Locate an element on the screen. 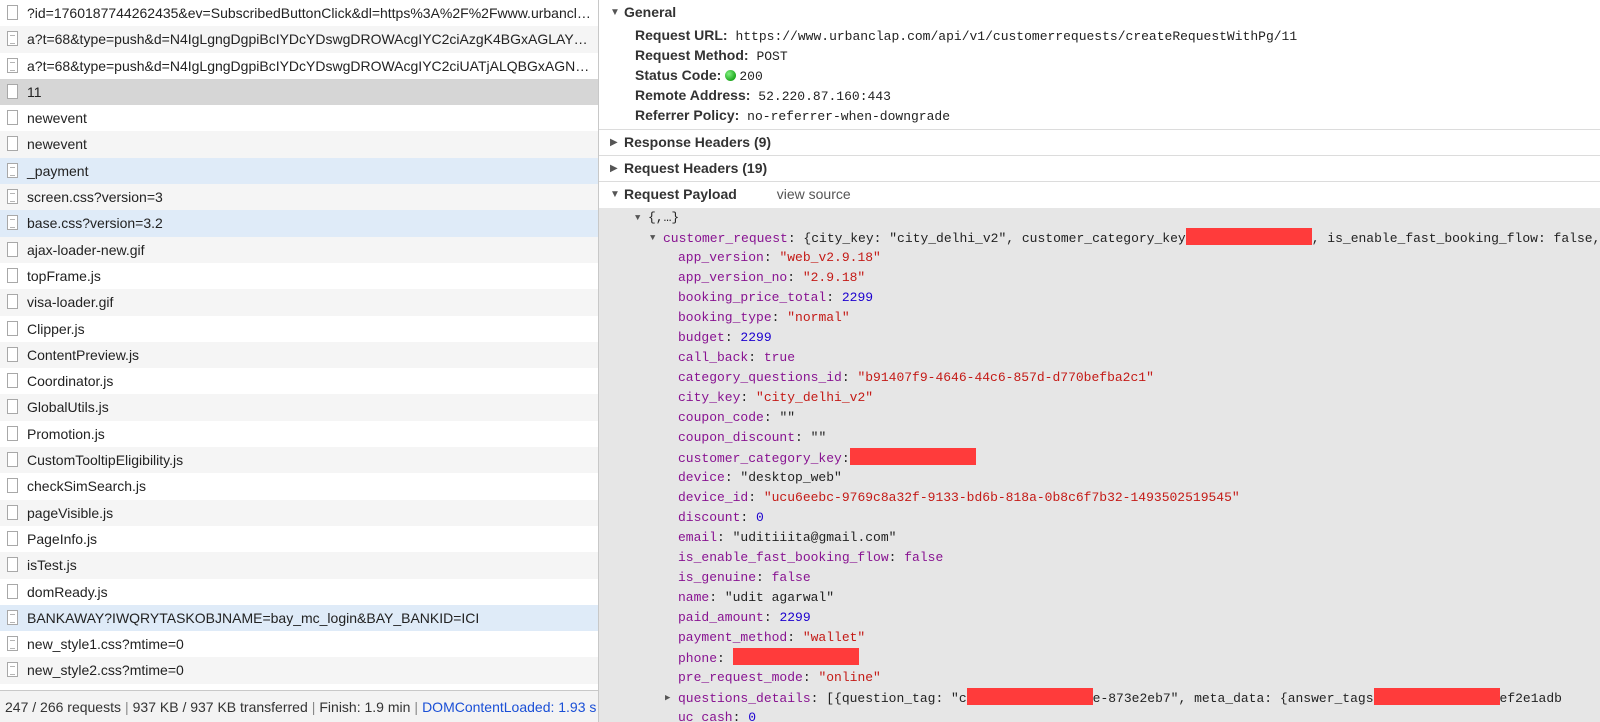 The image size is (1600, 722). request-row: new_style1.css?mtime=0 is located at coordinates (299, 644).